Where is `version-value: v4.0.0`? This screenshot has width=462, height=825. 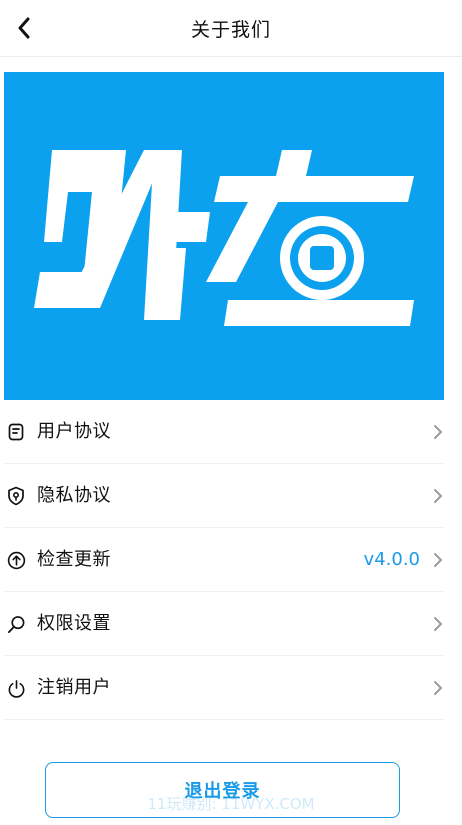
version-value: v4.0.0 is located at coordinates (391, 559).